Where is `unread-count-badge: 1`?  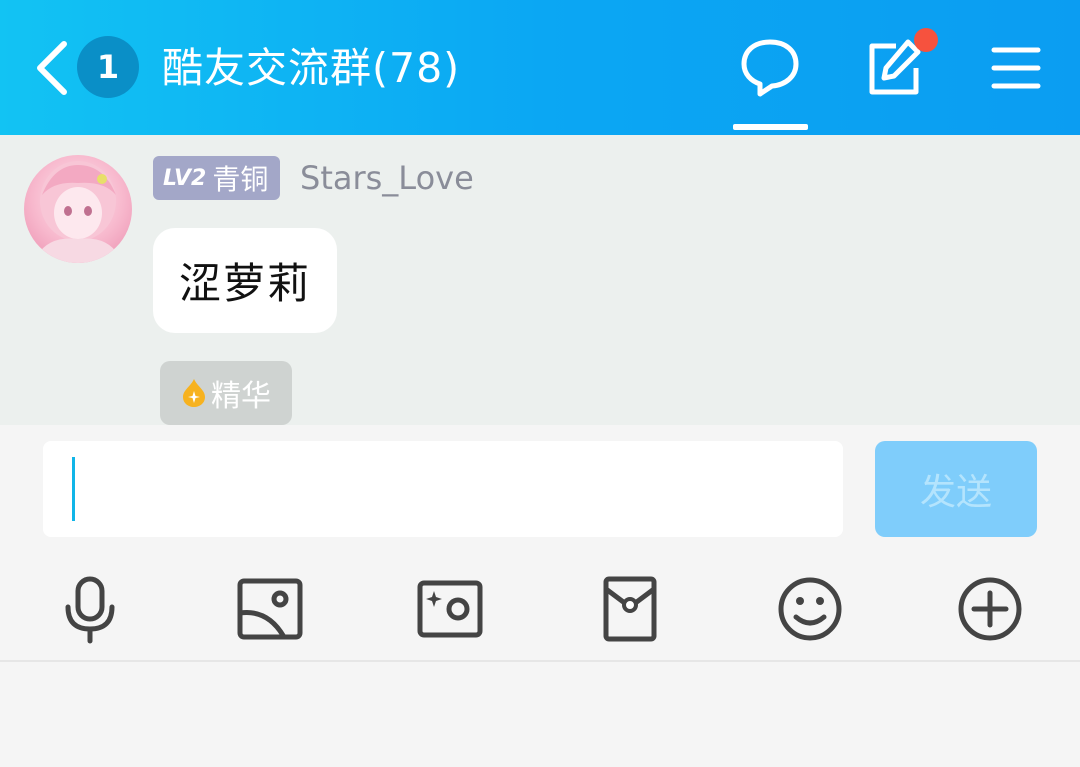
unread-count-badge: 1 is located at coordinates (108, 67).